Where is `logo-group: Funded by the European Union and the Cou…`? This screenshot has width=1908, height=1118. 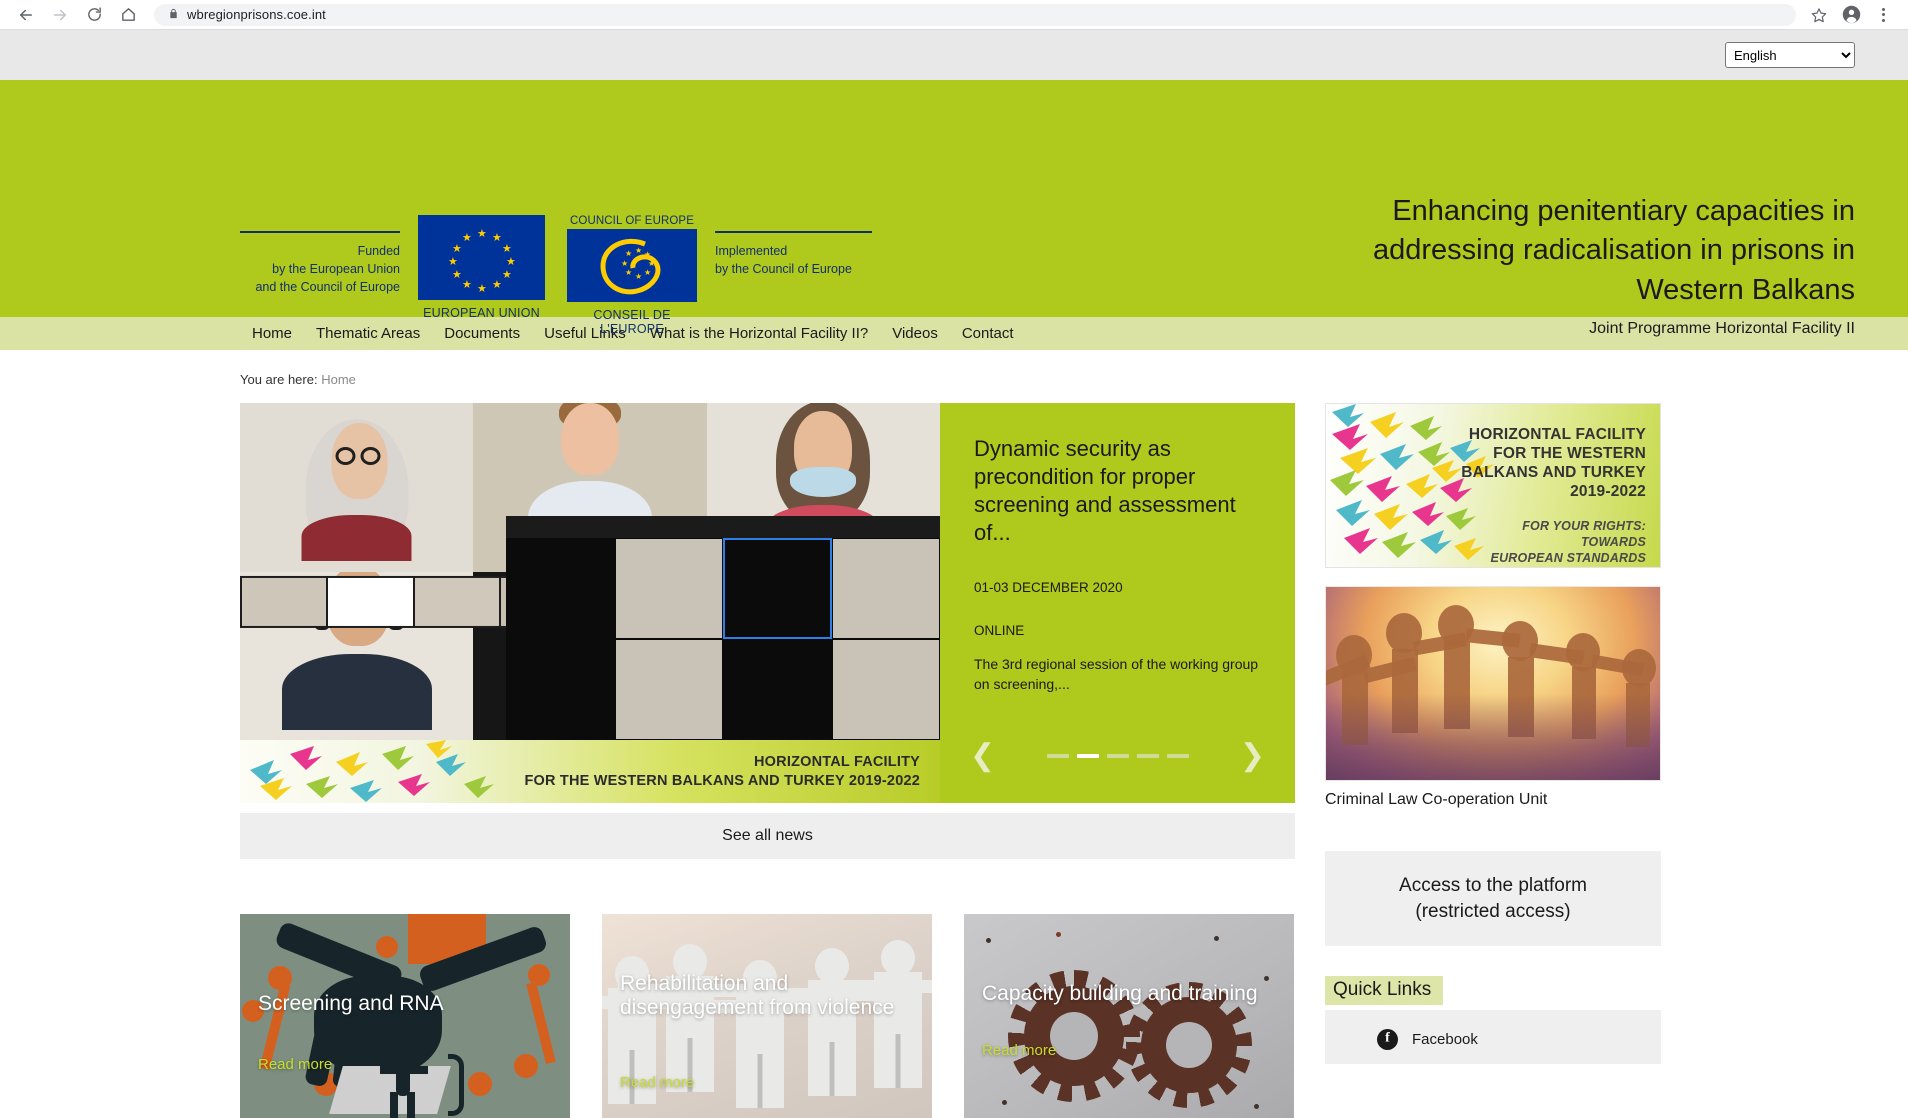 logo-group: Funded by the European Union and the Cou… is located at coordinates (556, 275).